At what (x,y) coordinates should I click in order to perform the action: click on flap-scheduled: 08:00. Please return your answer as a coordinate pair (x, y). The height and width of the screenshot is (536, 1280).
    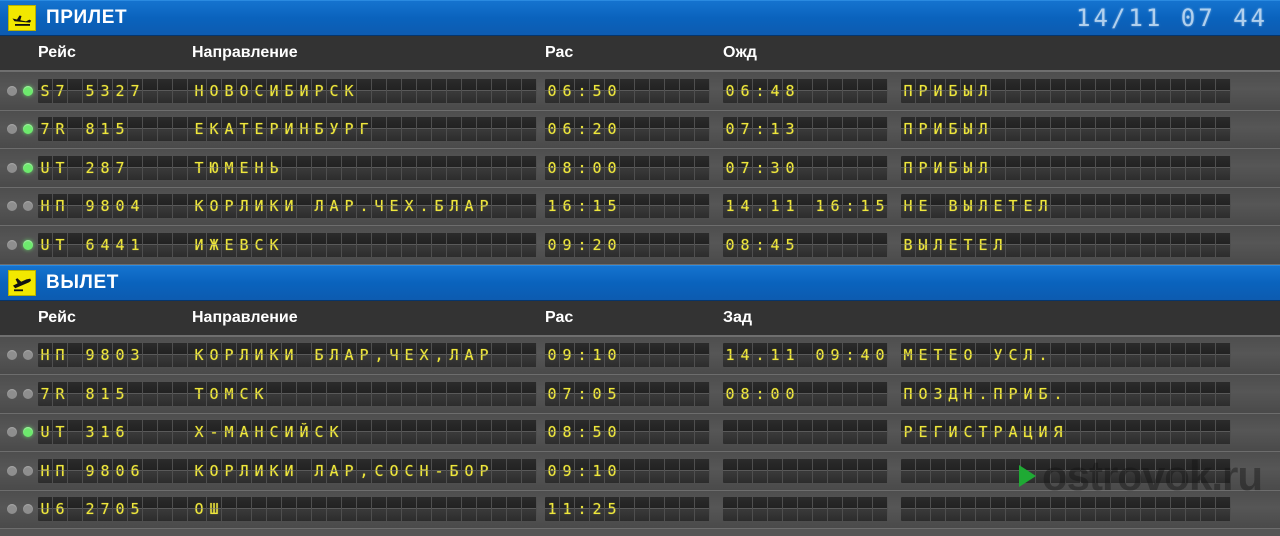
    Looking at the image, I should click on (627, 167).